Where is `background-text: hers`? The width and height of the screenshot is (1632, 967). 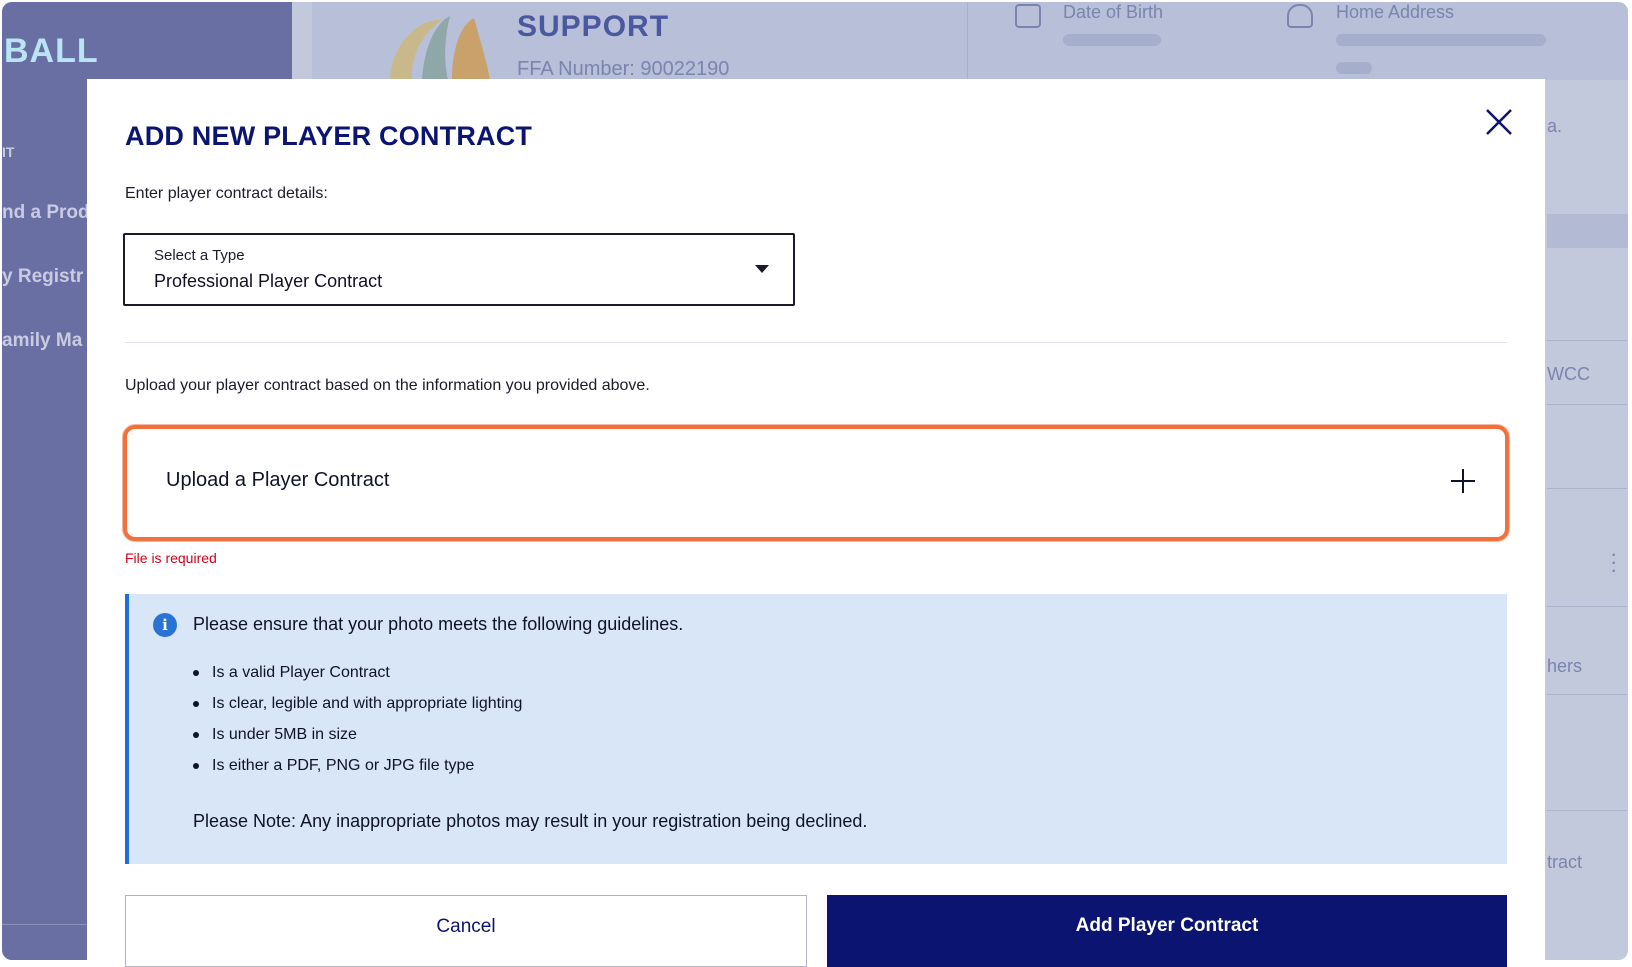
background-text: hers is located at coordinates (1565, 666).